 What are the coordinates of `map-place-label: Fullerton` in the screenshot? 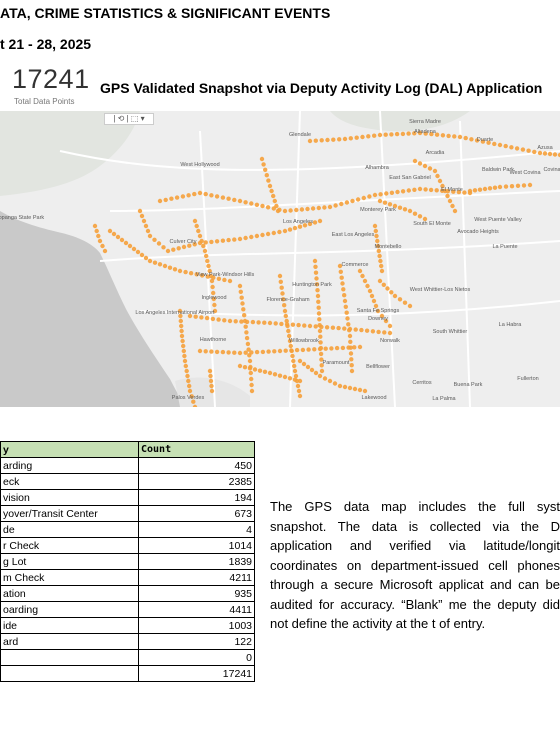 It's located at (527, 379).